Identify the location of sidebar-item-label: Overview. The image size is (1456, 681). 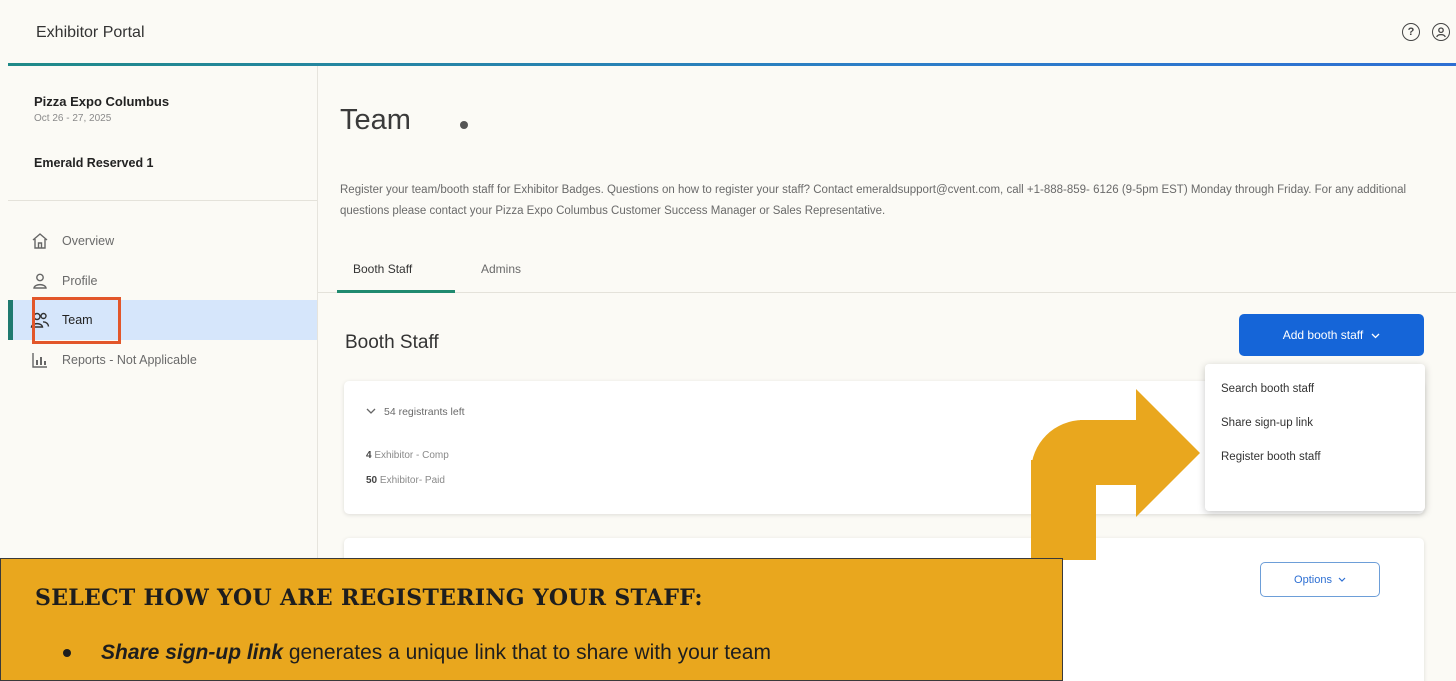
(88, 241).